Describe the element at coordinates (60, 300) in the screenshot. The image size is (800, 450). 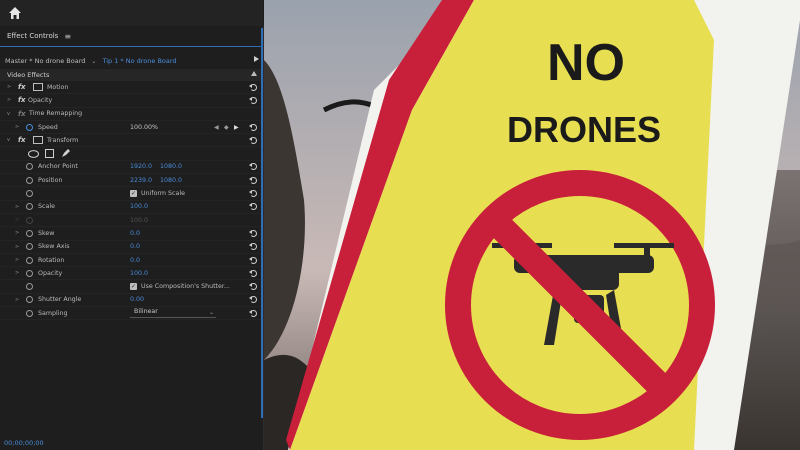
I see `shutter-angle-label: Shutter Angle` at that location.